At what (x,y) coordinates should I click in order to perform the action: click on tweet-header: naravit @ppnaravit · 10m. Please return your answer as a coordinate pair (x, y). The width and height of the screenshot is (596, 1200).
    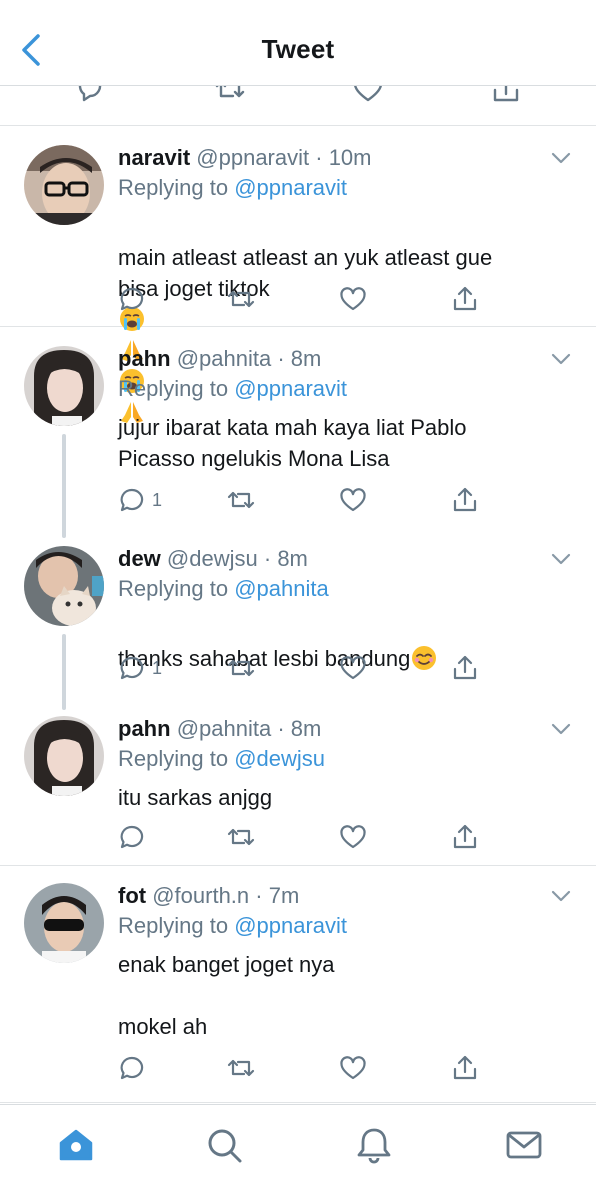
    Looking at the image, I should click on (327, 158).